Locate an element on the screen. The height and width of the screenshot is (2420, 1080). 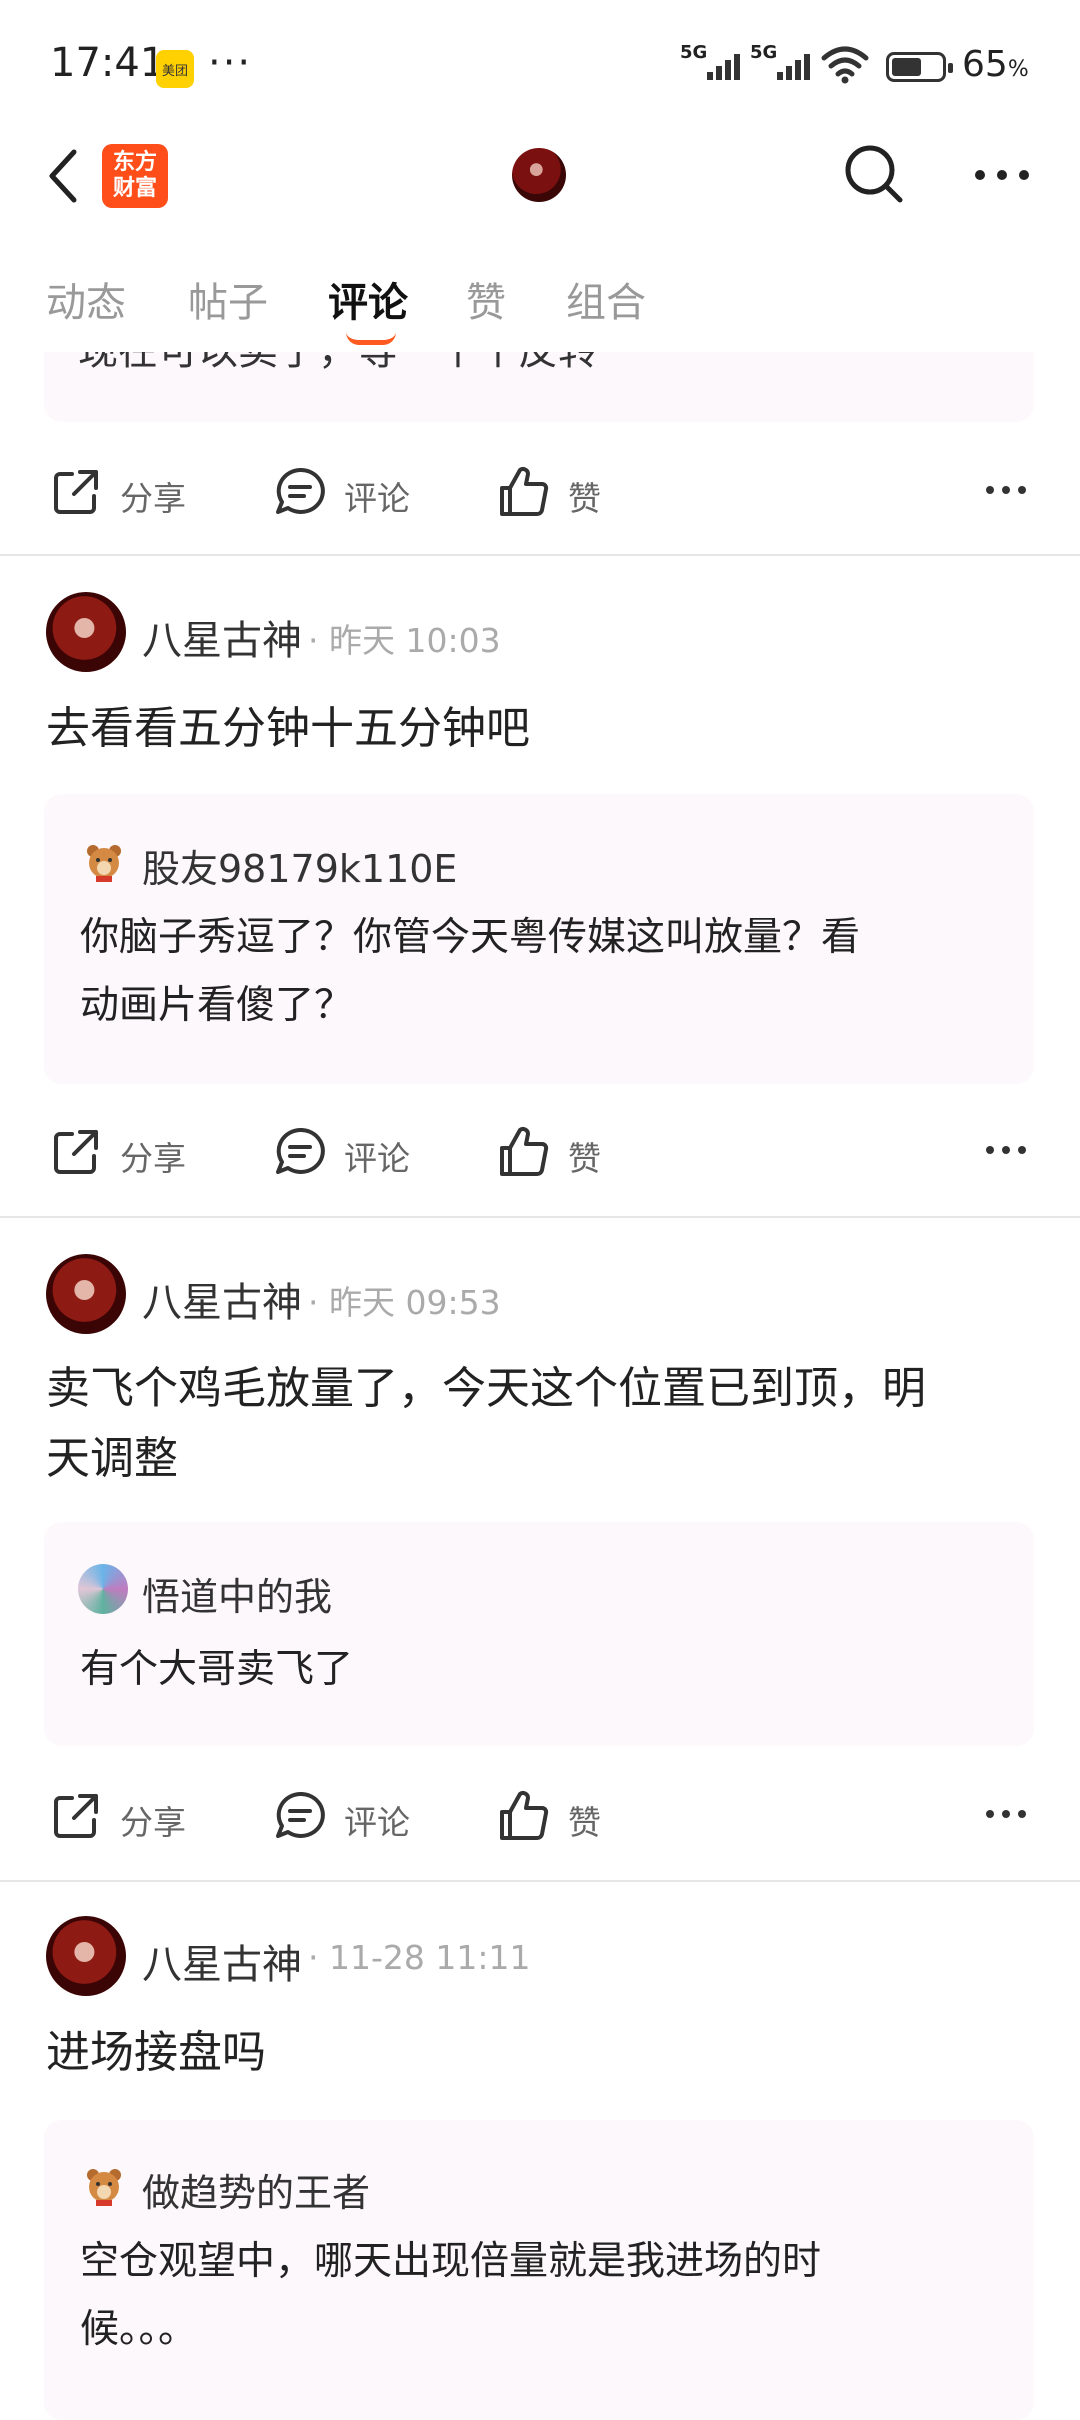
post-time: · 昨天 10:03 is located at coordinates (404, 640).